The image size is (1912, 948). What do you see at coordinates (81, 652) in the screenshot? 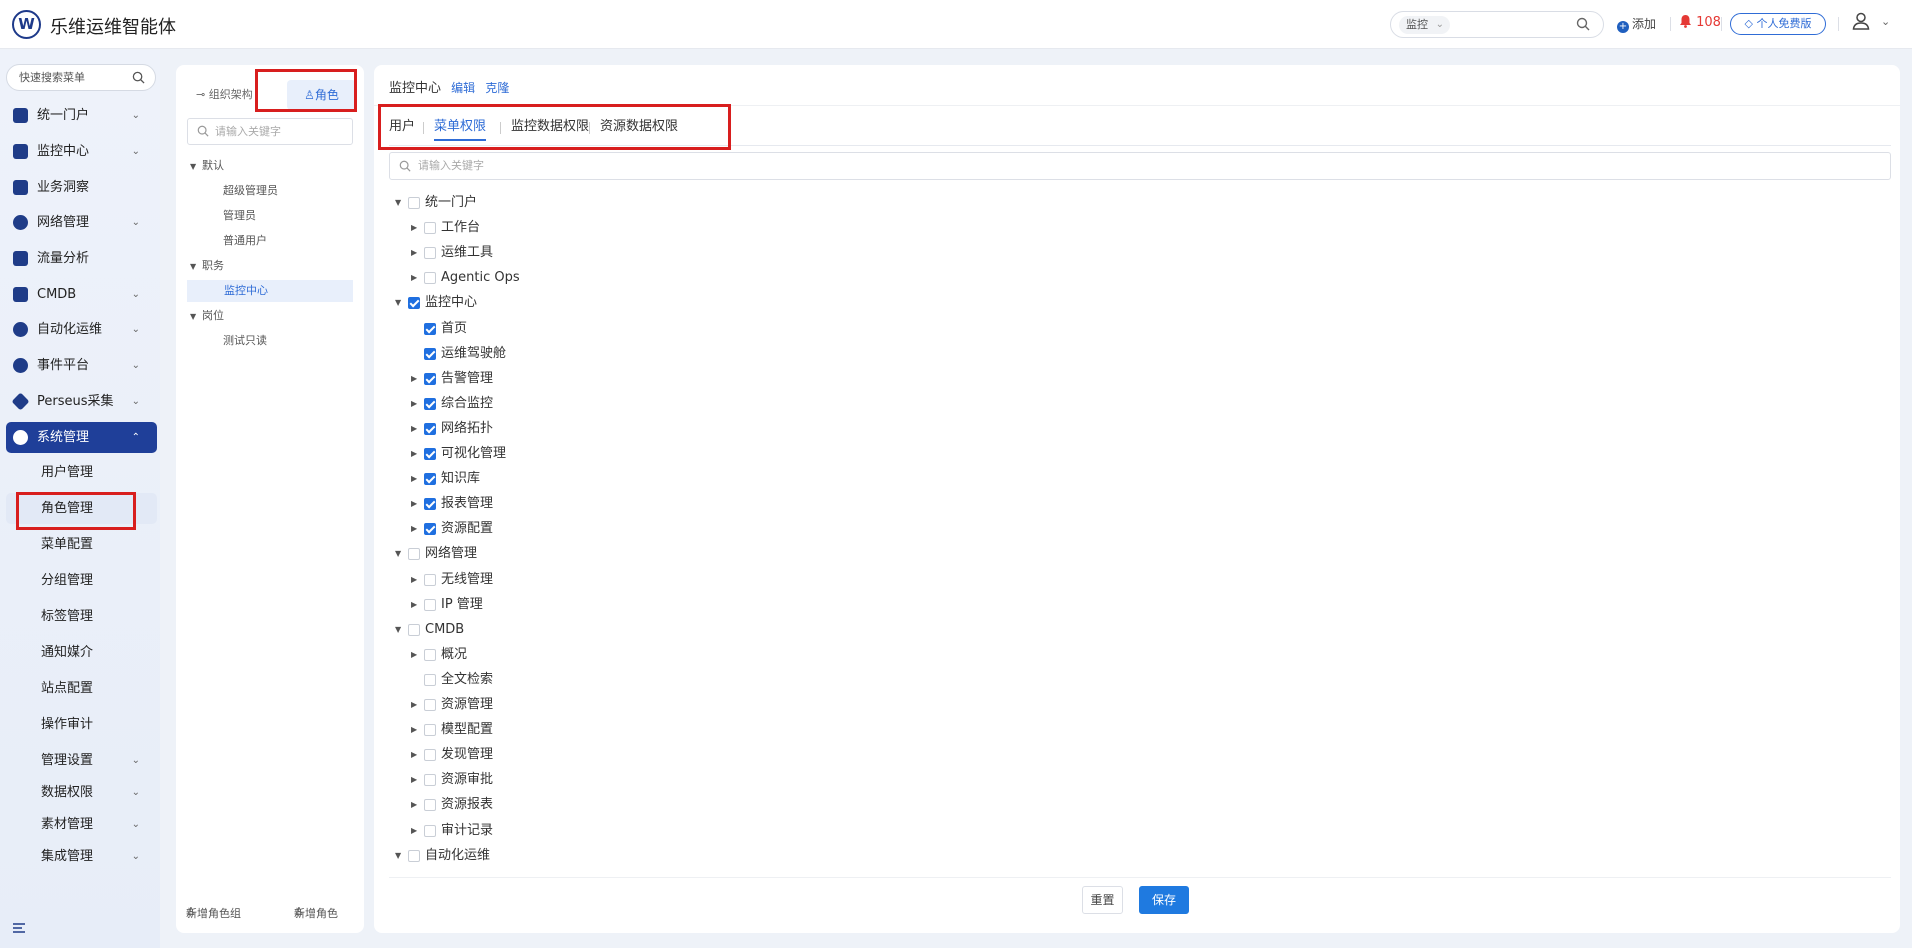
I see `sidebar-subitem-notify: 通知媒介` at bounding box center [81, 652].